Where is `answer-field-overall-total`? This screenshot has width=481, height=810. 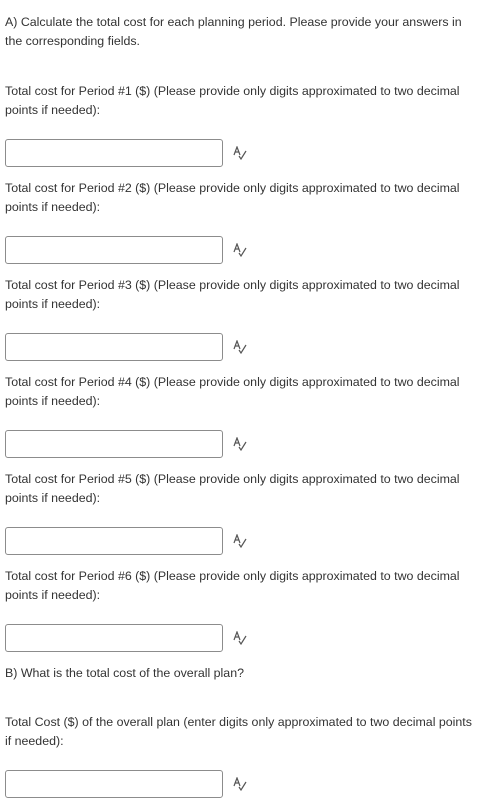
answer-field-overall-total is located at coordinates (114, 784).